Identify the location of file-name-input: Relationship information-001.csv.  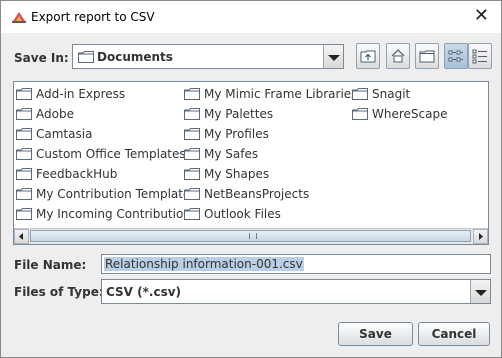
(296, 264).